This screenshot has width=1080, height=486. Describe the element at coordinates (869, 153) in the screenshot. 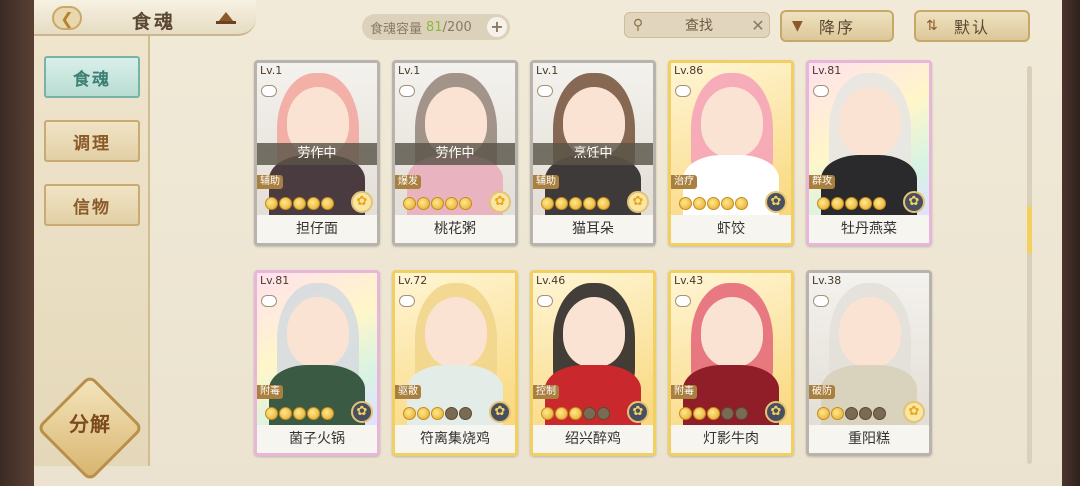

I see `character-card: Lv.81 群攻 ✿ 牡丹燕菜` at that location.